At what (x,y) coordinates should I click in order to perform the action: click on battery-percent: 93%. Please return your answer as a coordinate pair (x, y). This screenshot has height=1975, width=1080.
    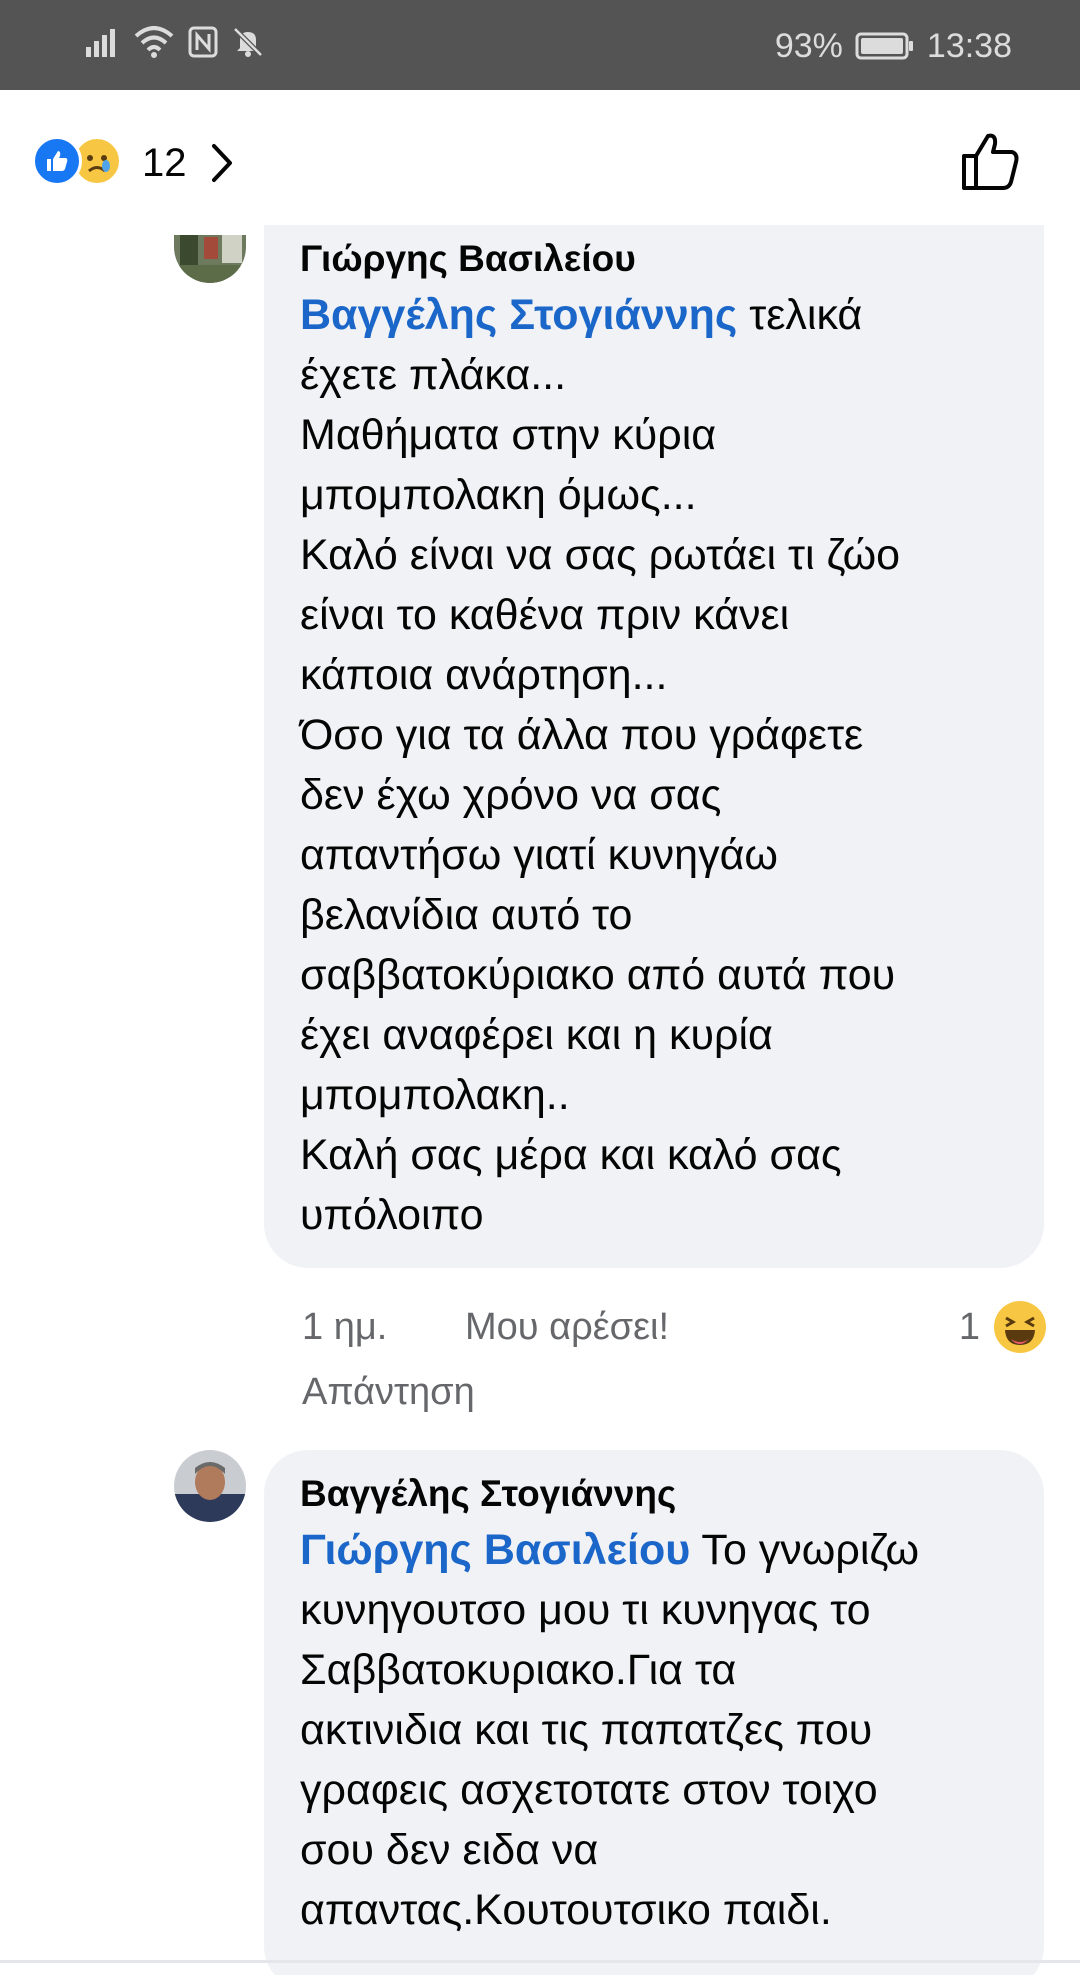
    Looking at the image, I should click on (808, 46).